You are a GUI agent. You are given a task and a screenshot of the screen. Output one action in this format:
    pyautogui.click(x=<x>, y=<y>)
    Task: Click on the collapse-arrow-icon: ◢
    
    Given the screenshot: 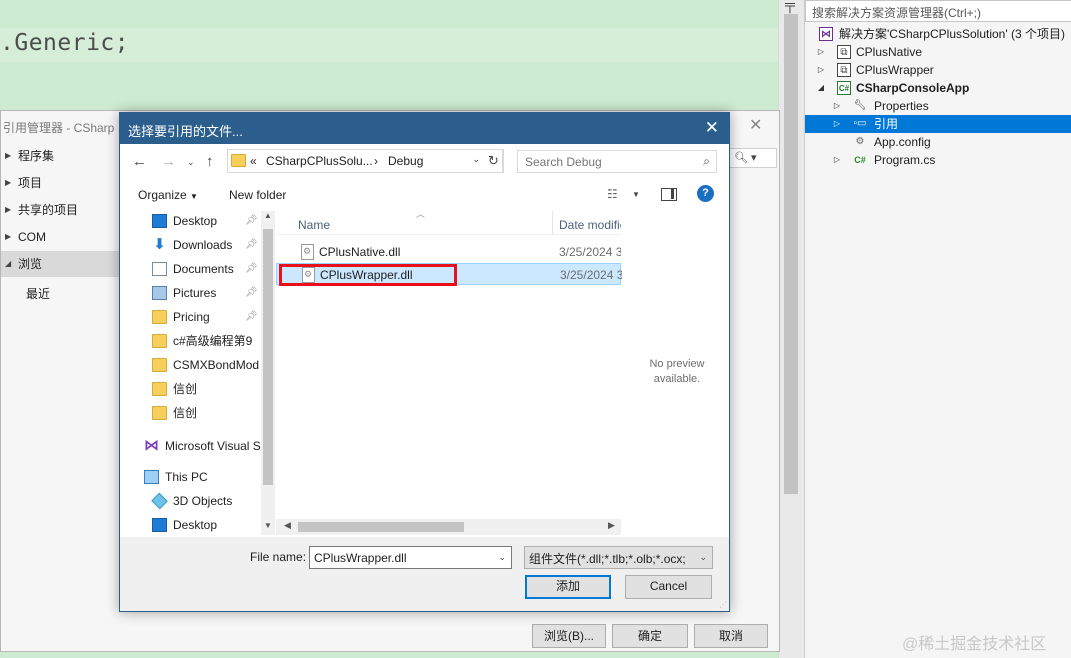 What is the action you would take?
    pyautogui.click(x=821, y=88)
    